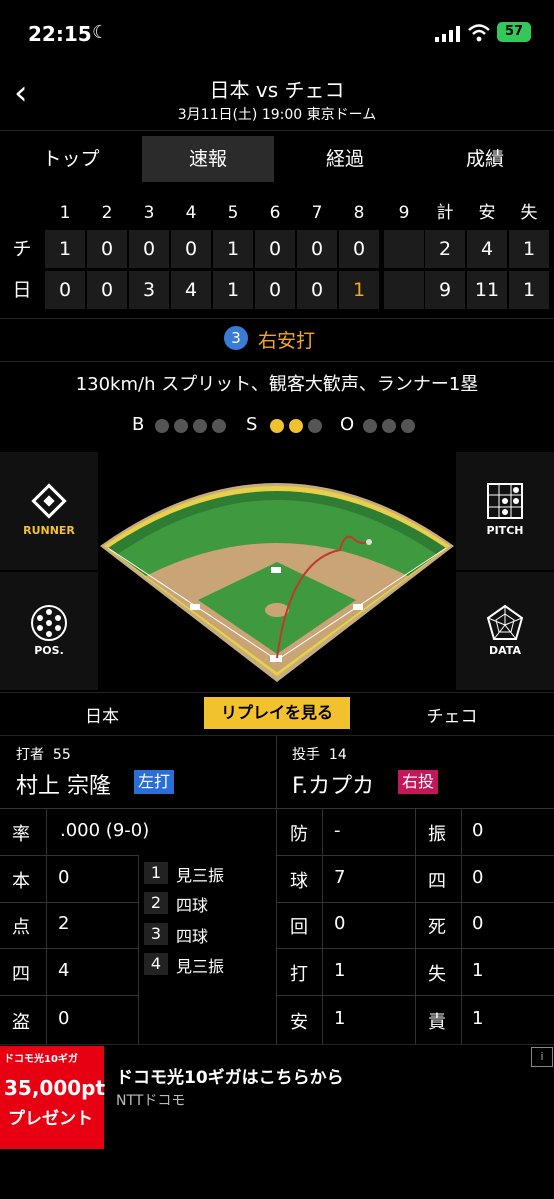  What do you see at coordinates (317, 213) in the screenshot?
I see `inning-header: 7` at bounding box center [317, 213].